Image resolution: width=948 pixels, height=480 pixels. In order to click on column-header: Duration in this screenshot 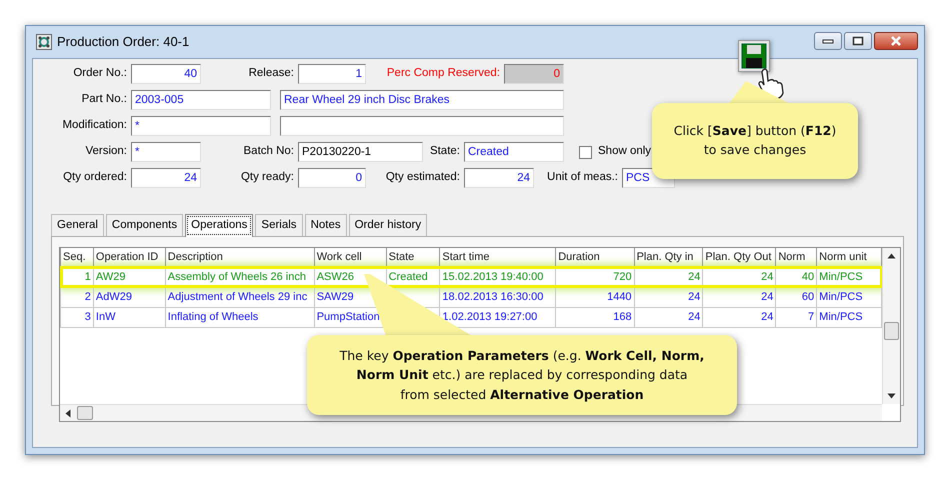, I will do `click(595, 258)`.